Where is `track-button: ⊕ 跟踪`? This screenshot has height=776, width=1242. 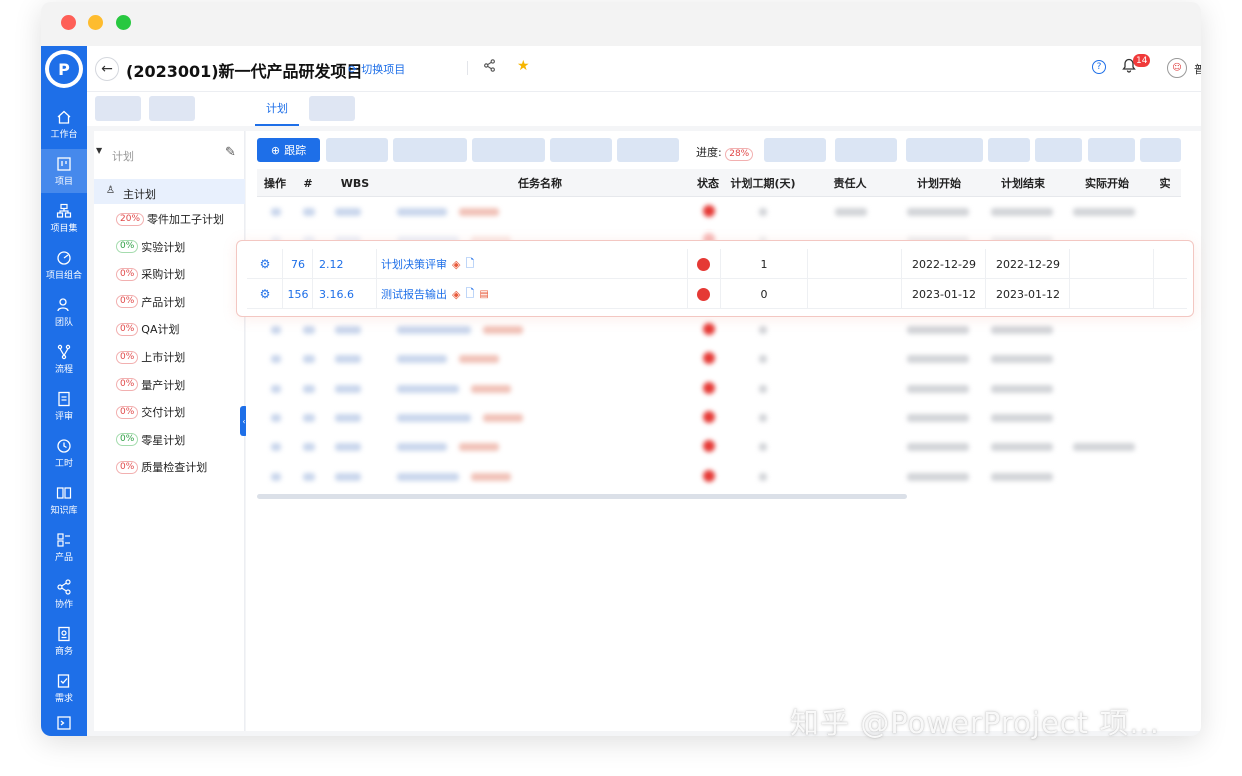 track-button: ⊕ 跟踪 is located at coordinates (288, 150).